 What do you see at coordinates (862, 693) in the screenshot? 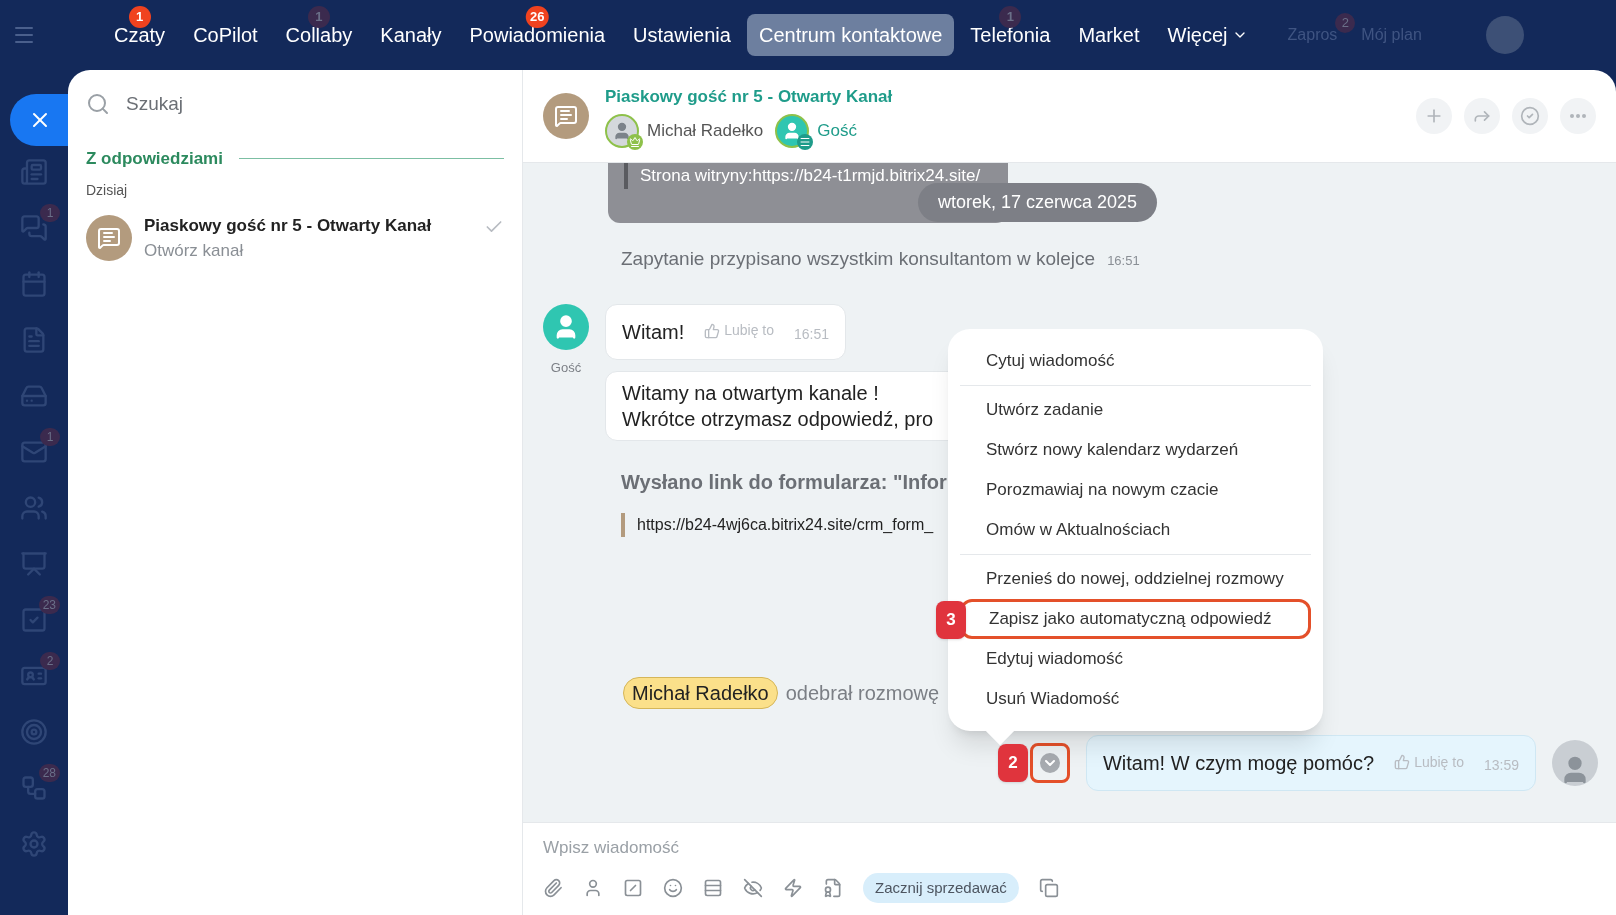
I see `system-message: odebrał rozmowę` at bounding box center [862, 693].